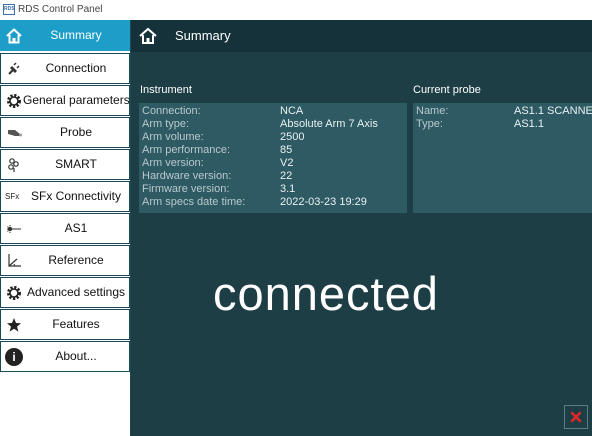 This screenshot has height=436, width=592. I want to click on instrument-value-arm-version: V2, so click(287, 163).